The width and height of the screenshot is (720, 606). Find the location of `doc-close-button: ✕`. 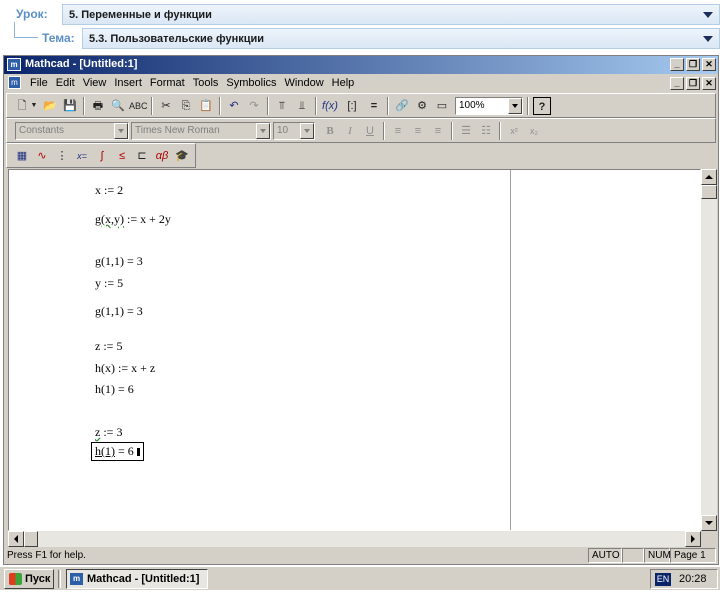

doc-close-button: ✕ is located at coordinates (709, 83).